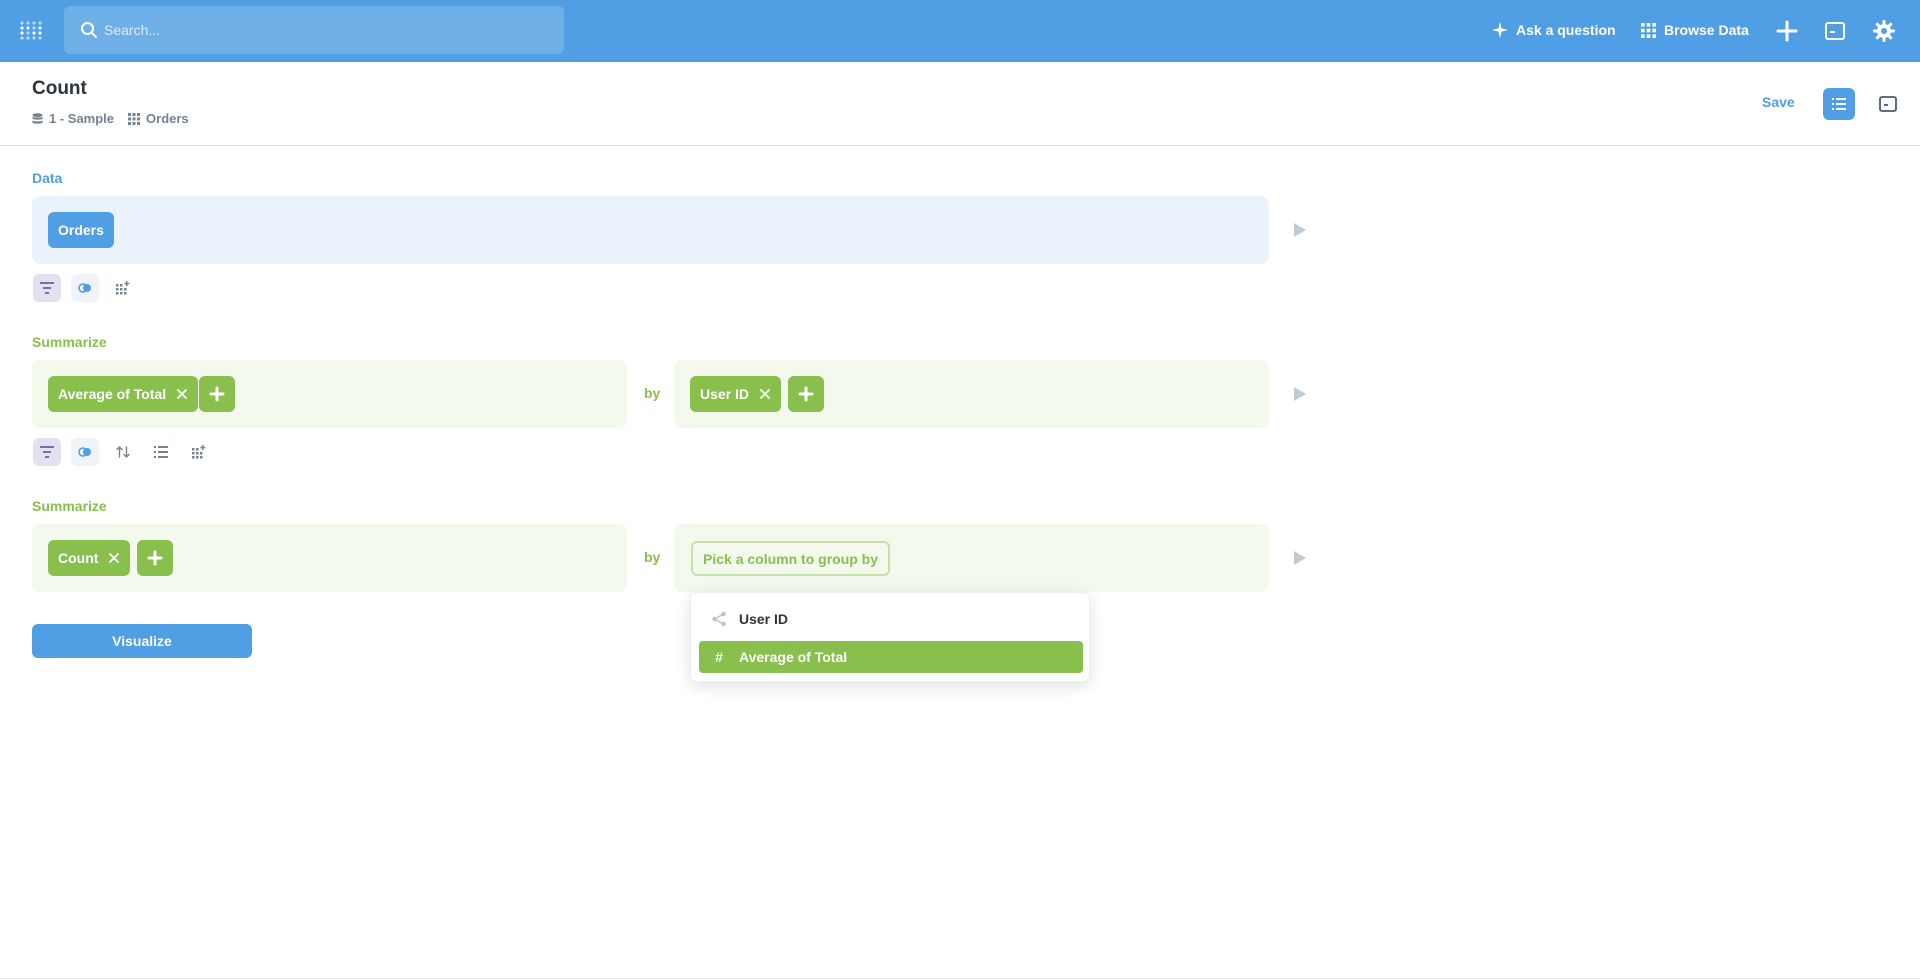  Describe the element at coordinates (793, 657) in the screenshot. I see `column-option-label: Average of Total` at that location.